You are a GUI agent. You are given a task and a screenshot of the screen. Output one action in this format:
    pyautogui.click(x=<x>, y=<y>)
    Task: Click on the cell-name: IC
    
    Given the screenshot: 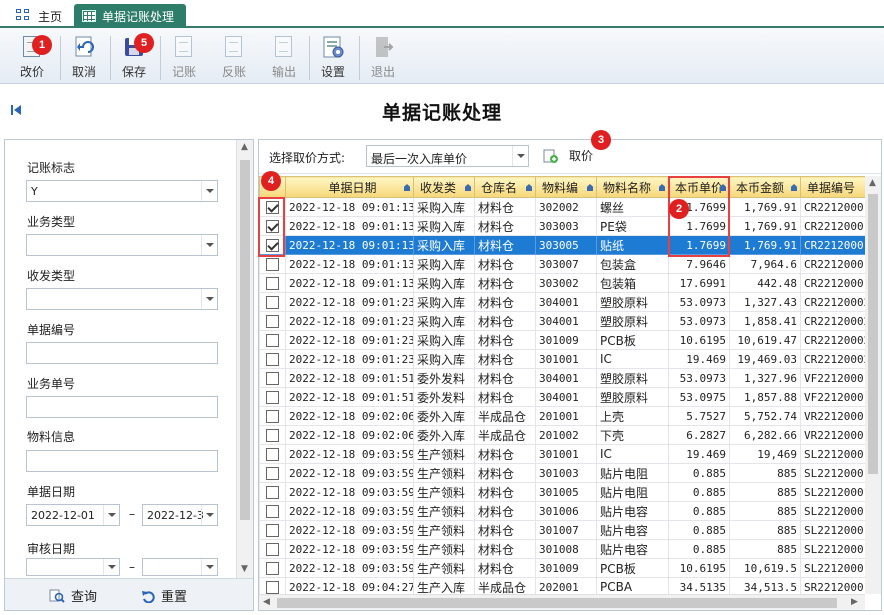 What is the action you would take?
    pyautogui.click(x=632, y=454)
    